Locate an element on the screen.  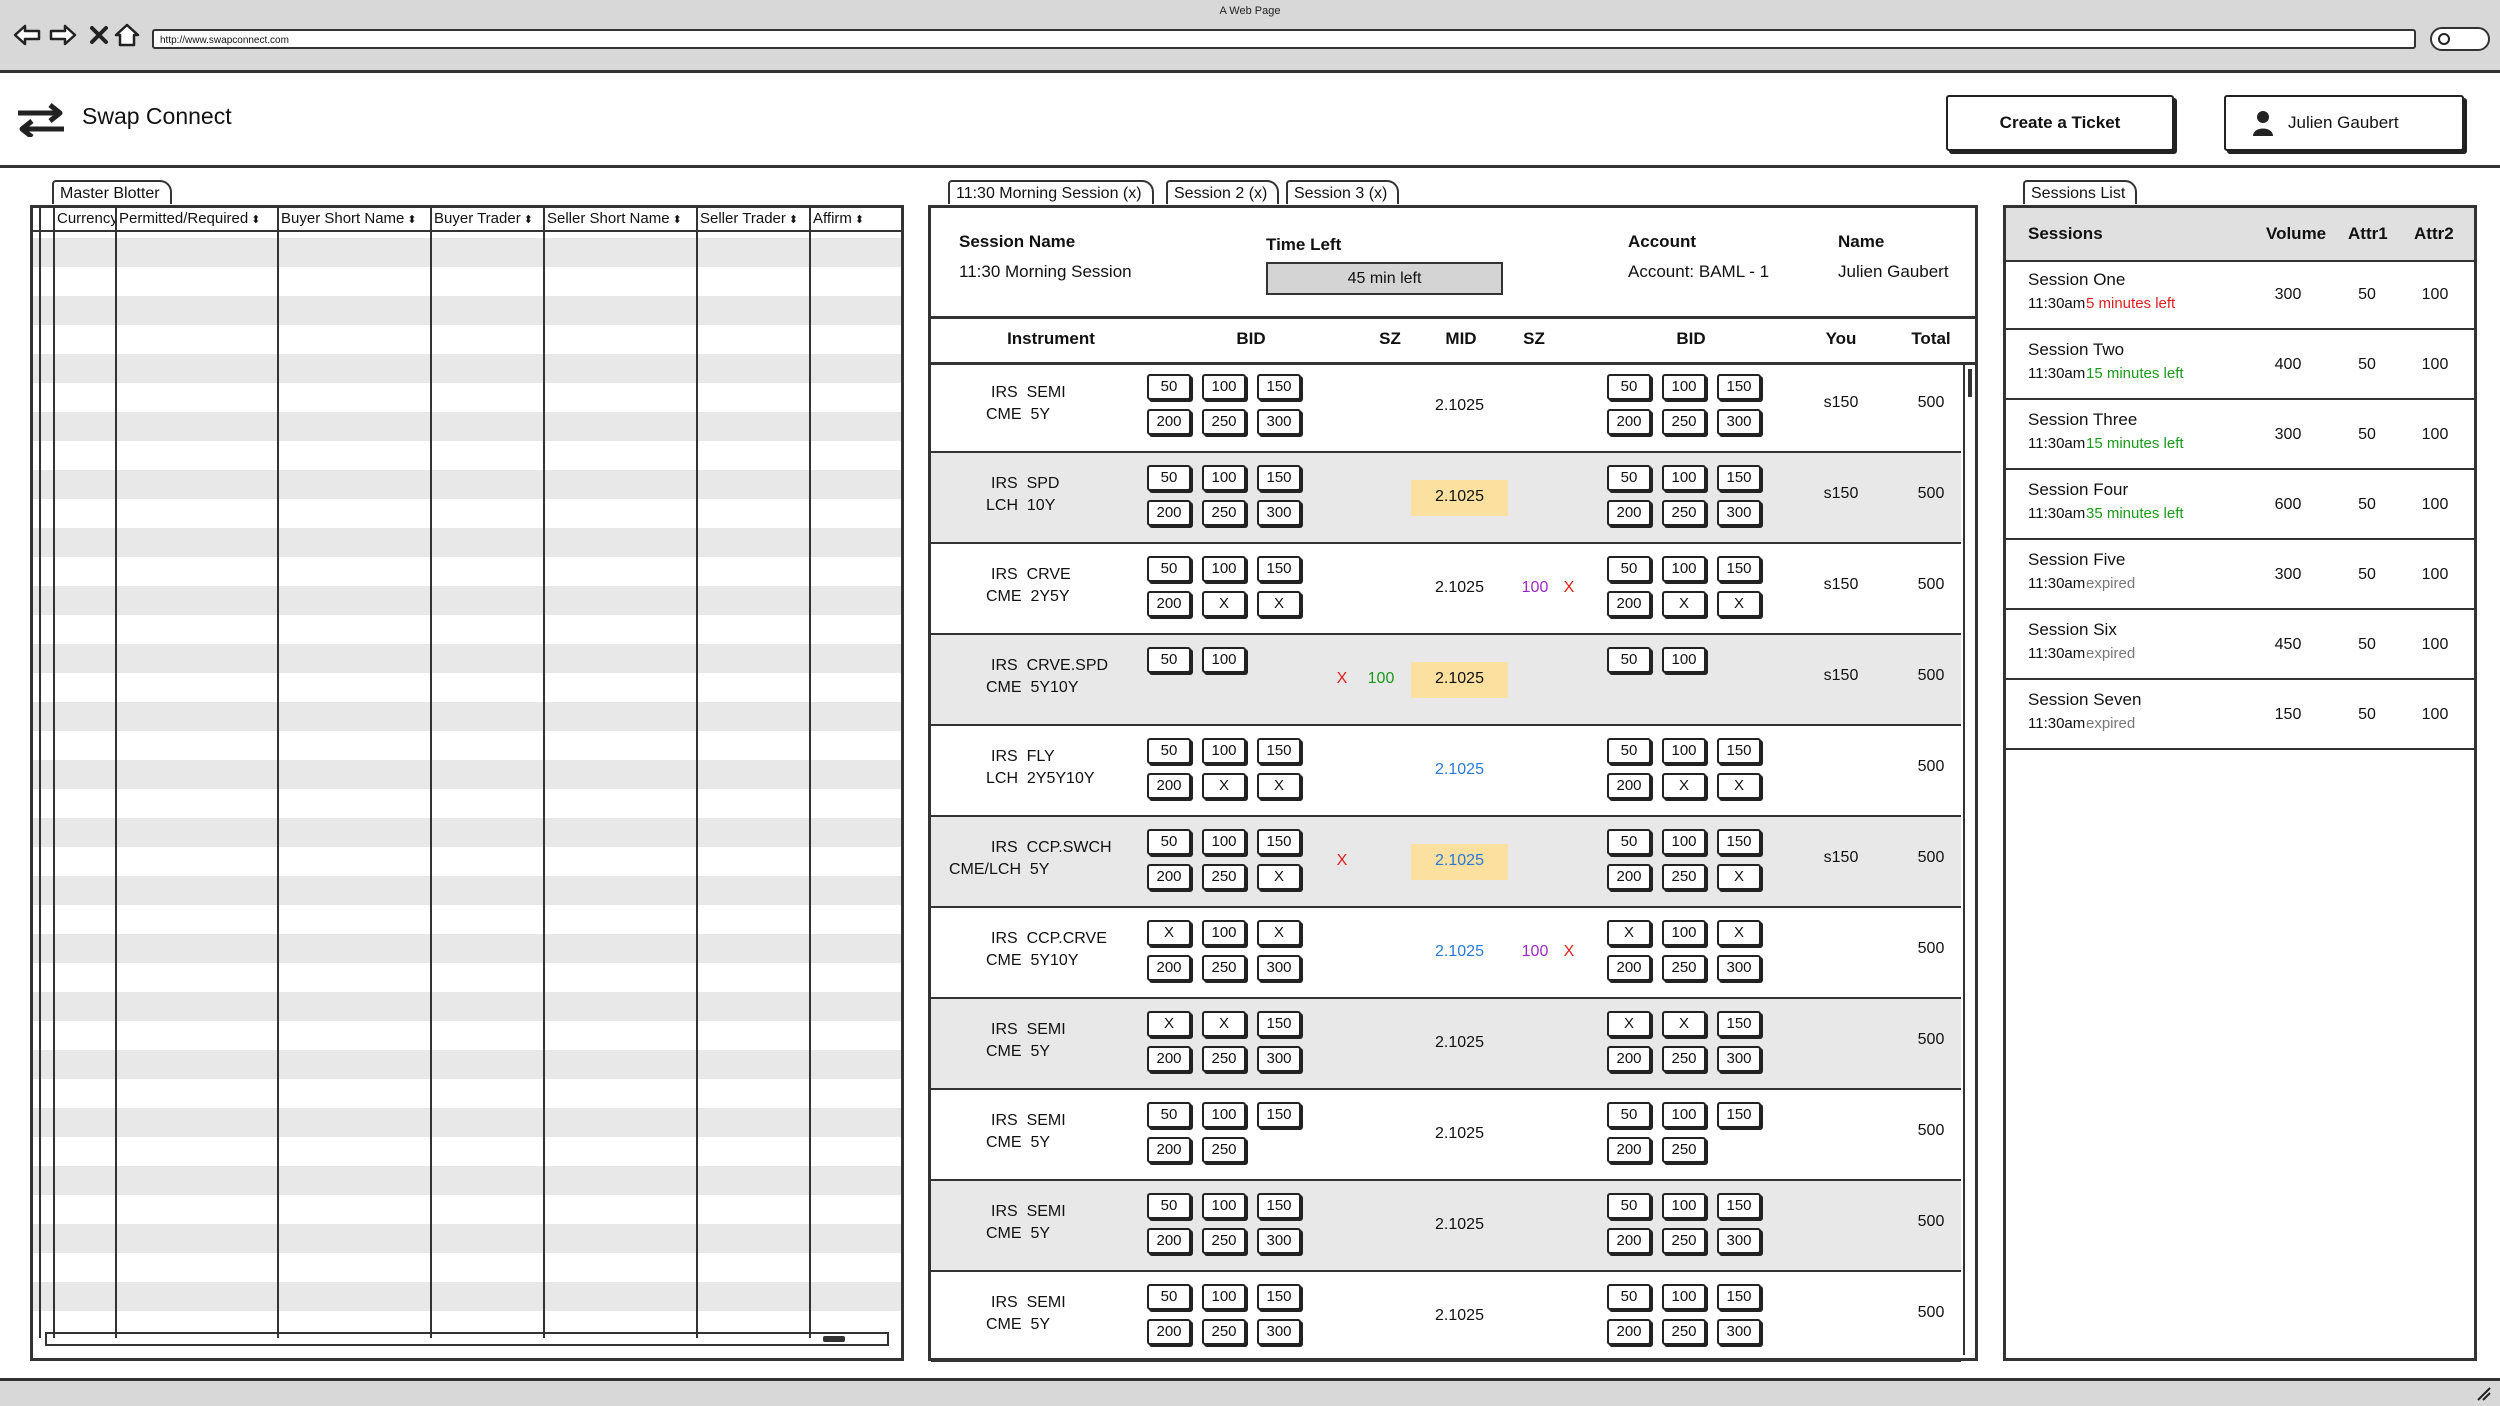
scrollbar-thumb is located at coordinates (1970, 383).